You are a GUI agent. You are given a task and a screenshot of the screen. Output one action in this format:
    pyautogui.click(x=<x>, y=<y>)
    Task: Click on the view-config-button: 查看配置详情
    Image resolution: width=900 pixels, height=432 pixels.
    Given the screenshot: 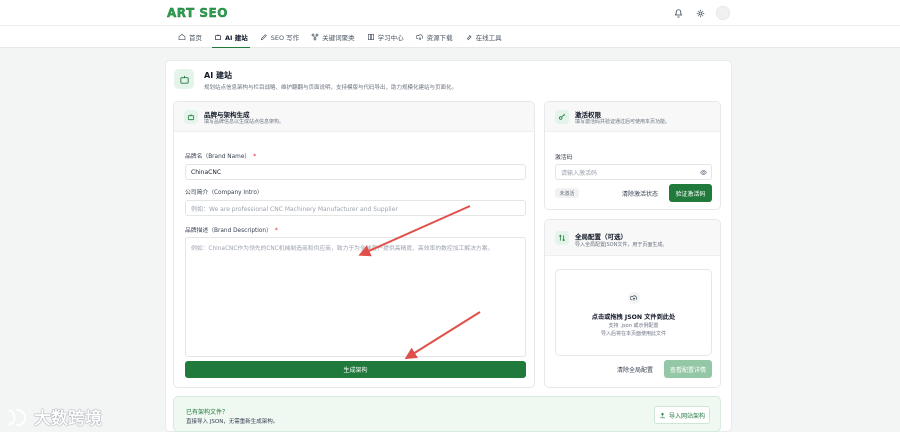 What is the action you would take?
    pyautogui.click(x=688, y=369)
    